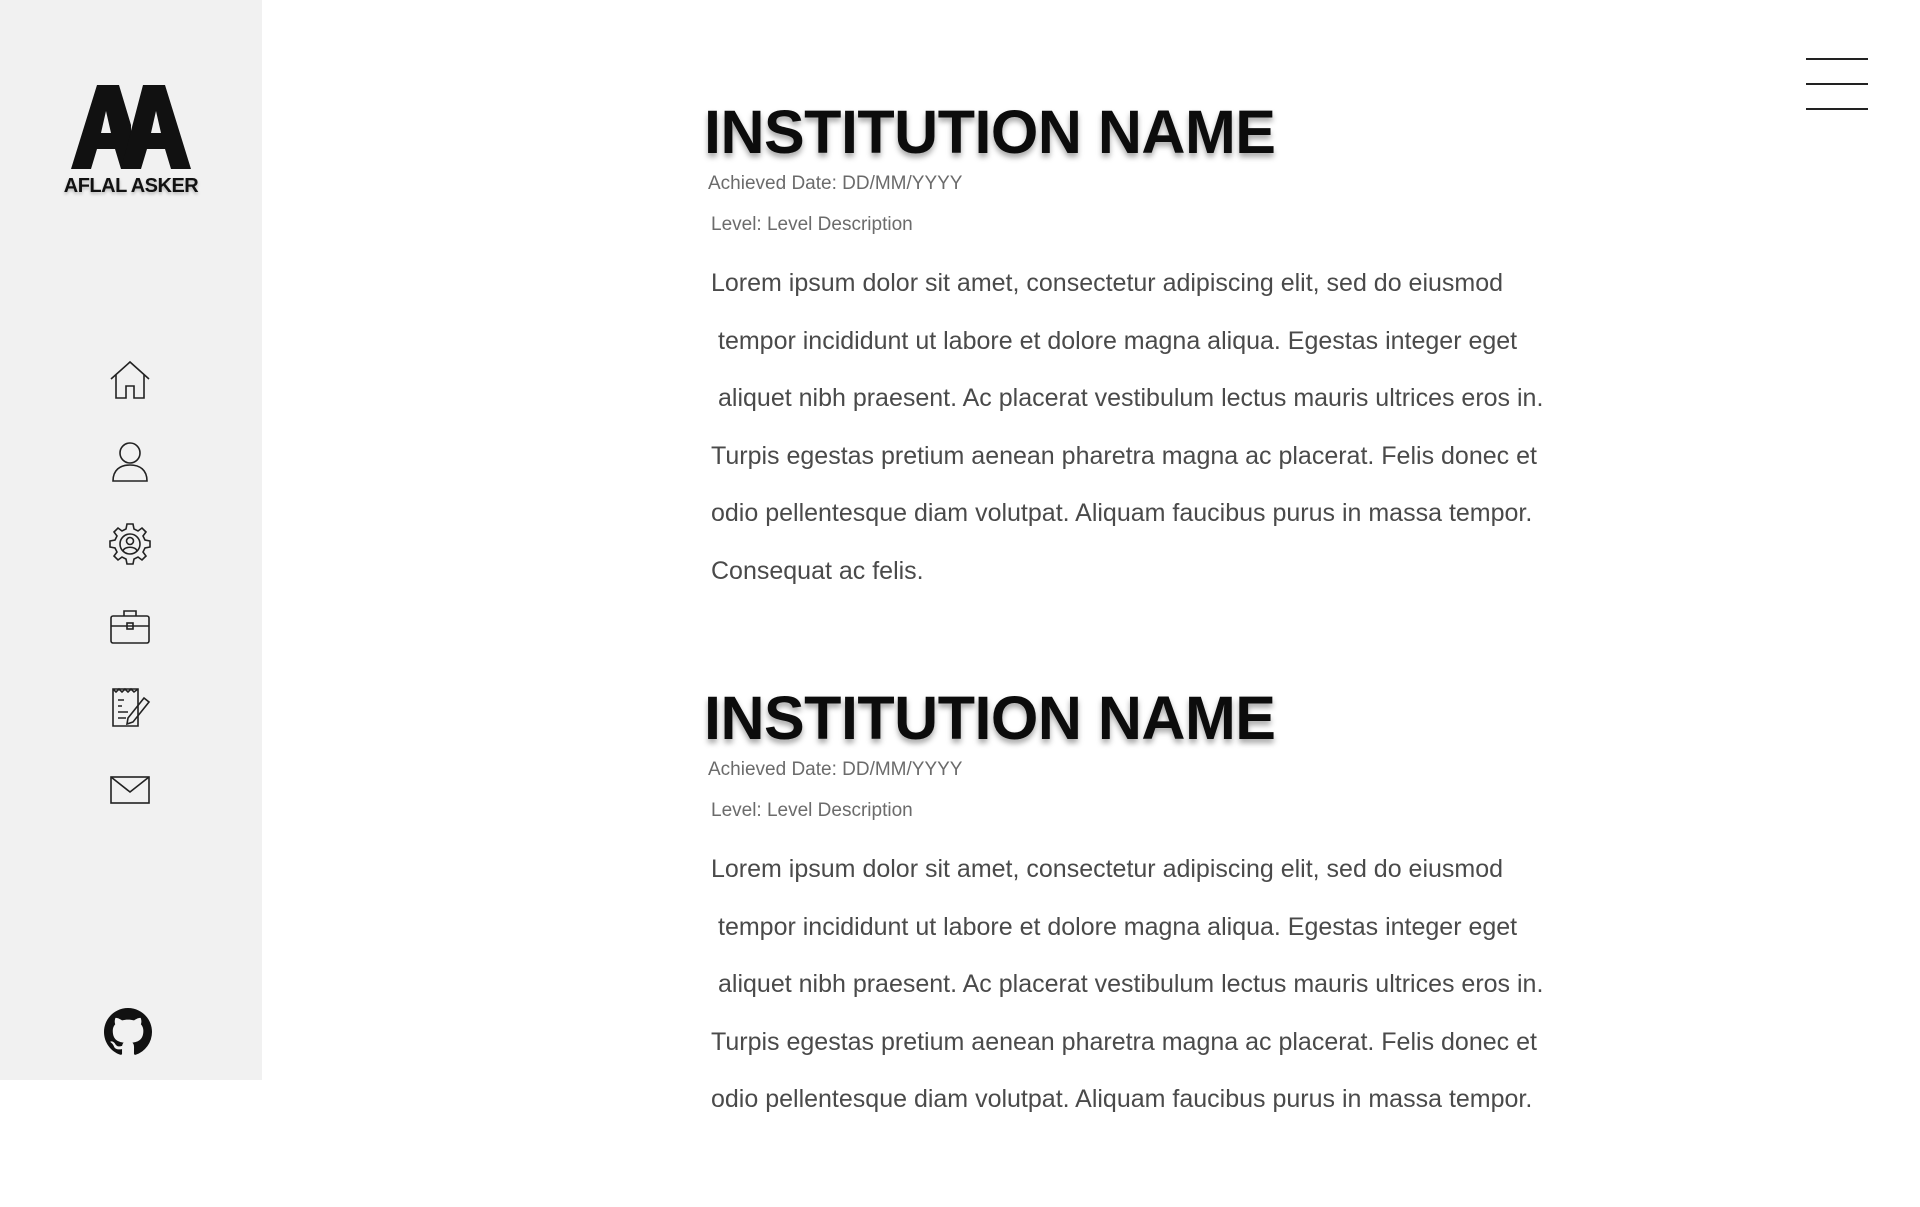 Image resolution: width=1920 pixels, height=1207 pixels. I want to click on brand-logo: AFLAL ASKER, so click(131, 141).